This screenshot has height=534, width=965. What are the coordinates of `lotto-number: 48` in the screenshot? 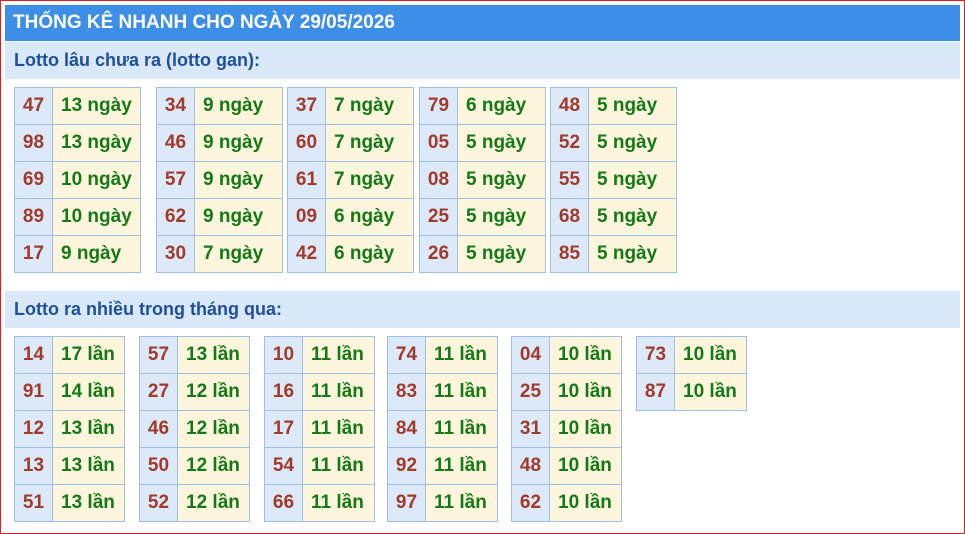 It's located at (569, 106).